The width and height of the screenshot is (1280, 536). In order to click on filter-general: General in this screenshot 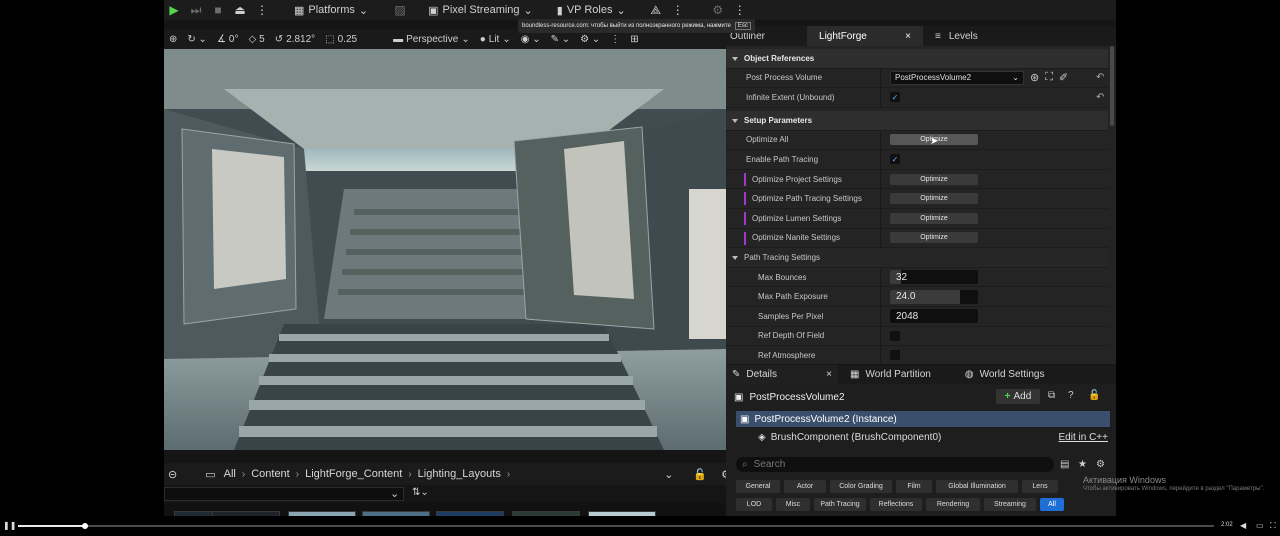, I will do `click(758, 486)`.